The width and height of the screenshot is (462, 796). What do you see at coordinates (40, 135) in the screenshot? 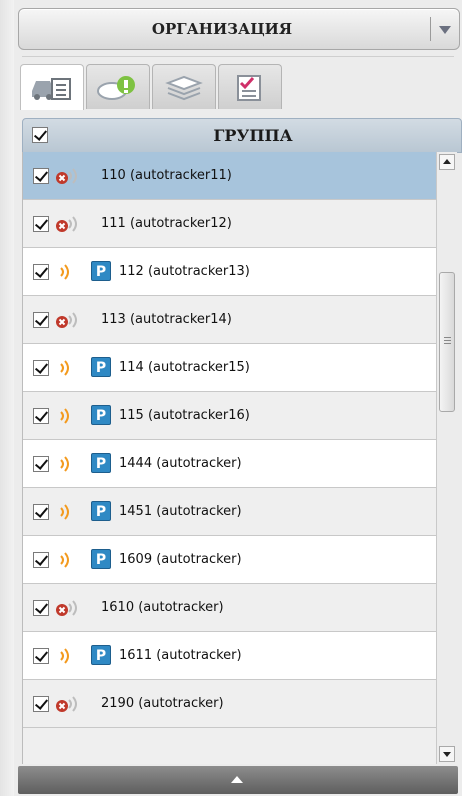
I see `select-all-checkbox` at bounding box center [40, 135].